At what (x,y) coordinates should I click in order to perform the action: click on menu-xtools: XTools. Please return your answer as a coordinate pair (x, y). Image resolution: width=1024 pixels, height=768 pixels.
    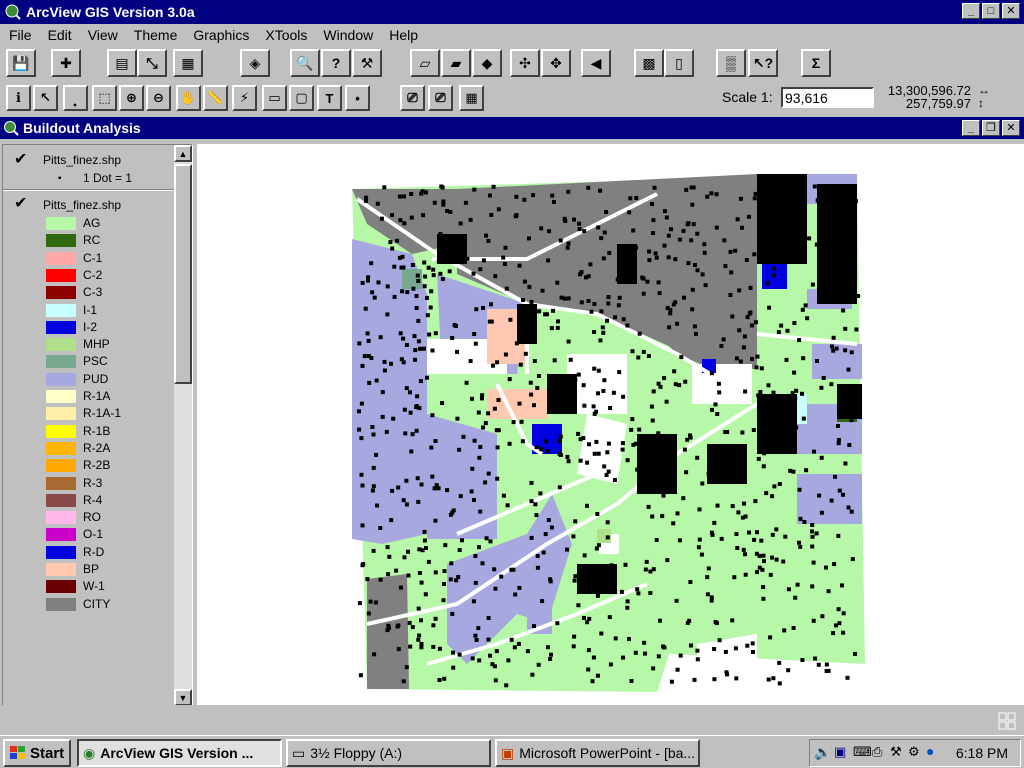
    Looking at the image, I should click on (287, 35).